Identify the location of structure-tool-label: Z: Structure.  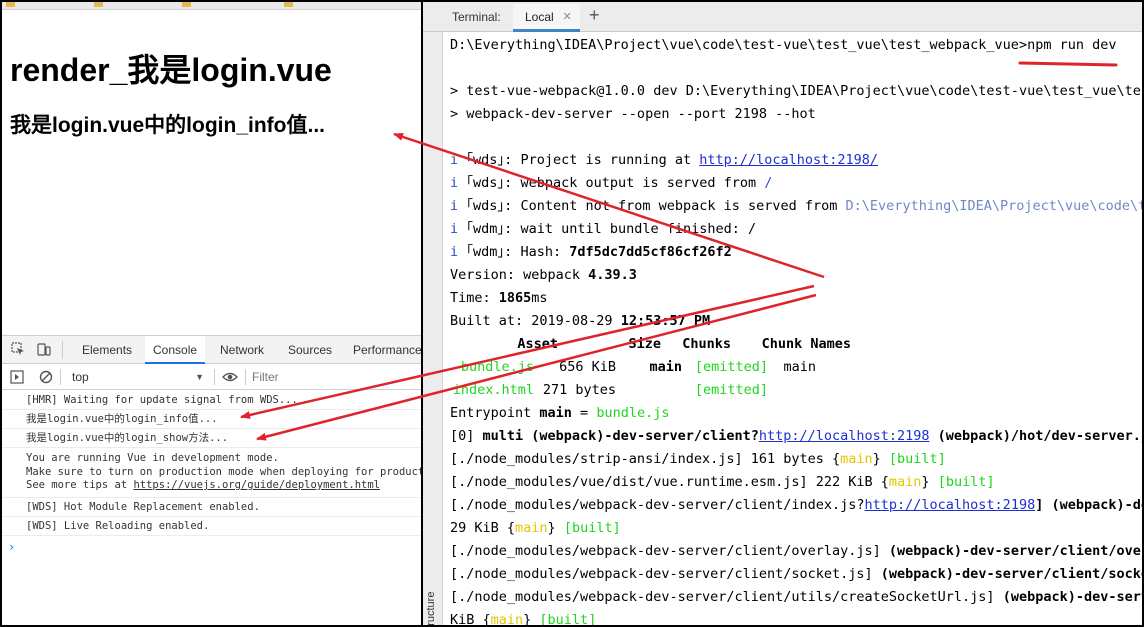
(431, 608).